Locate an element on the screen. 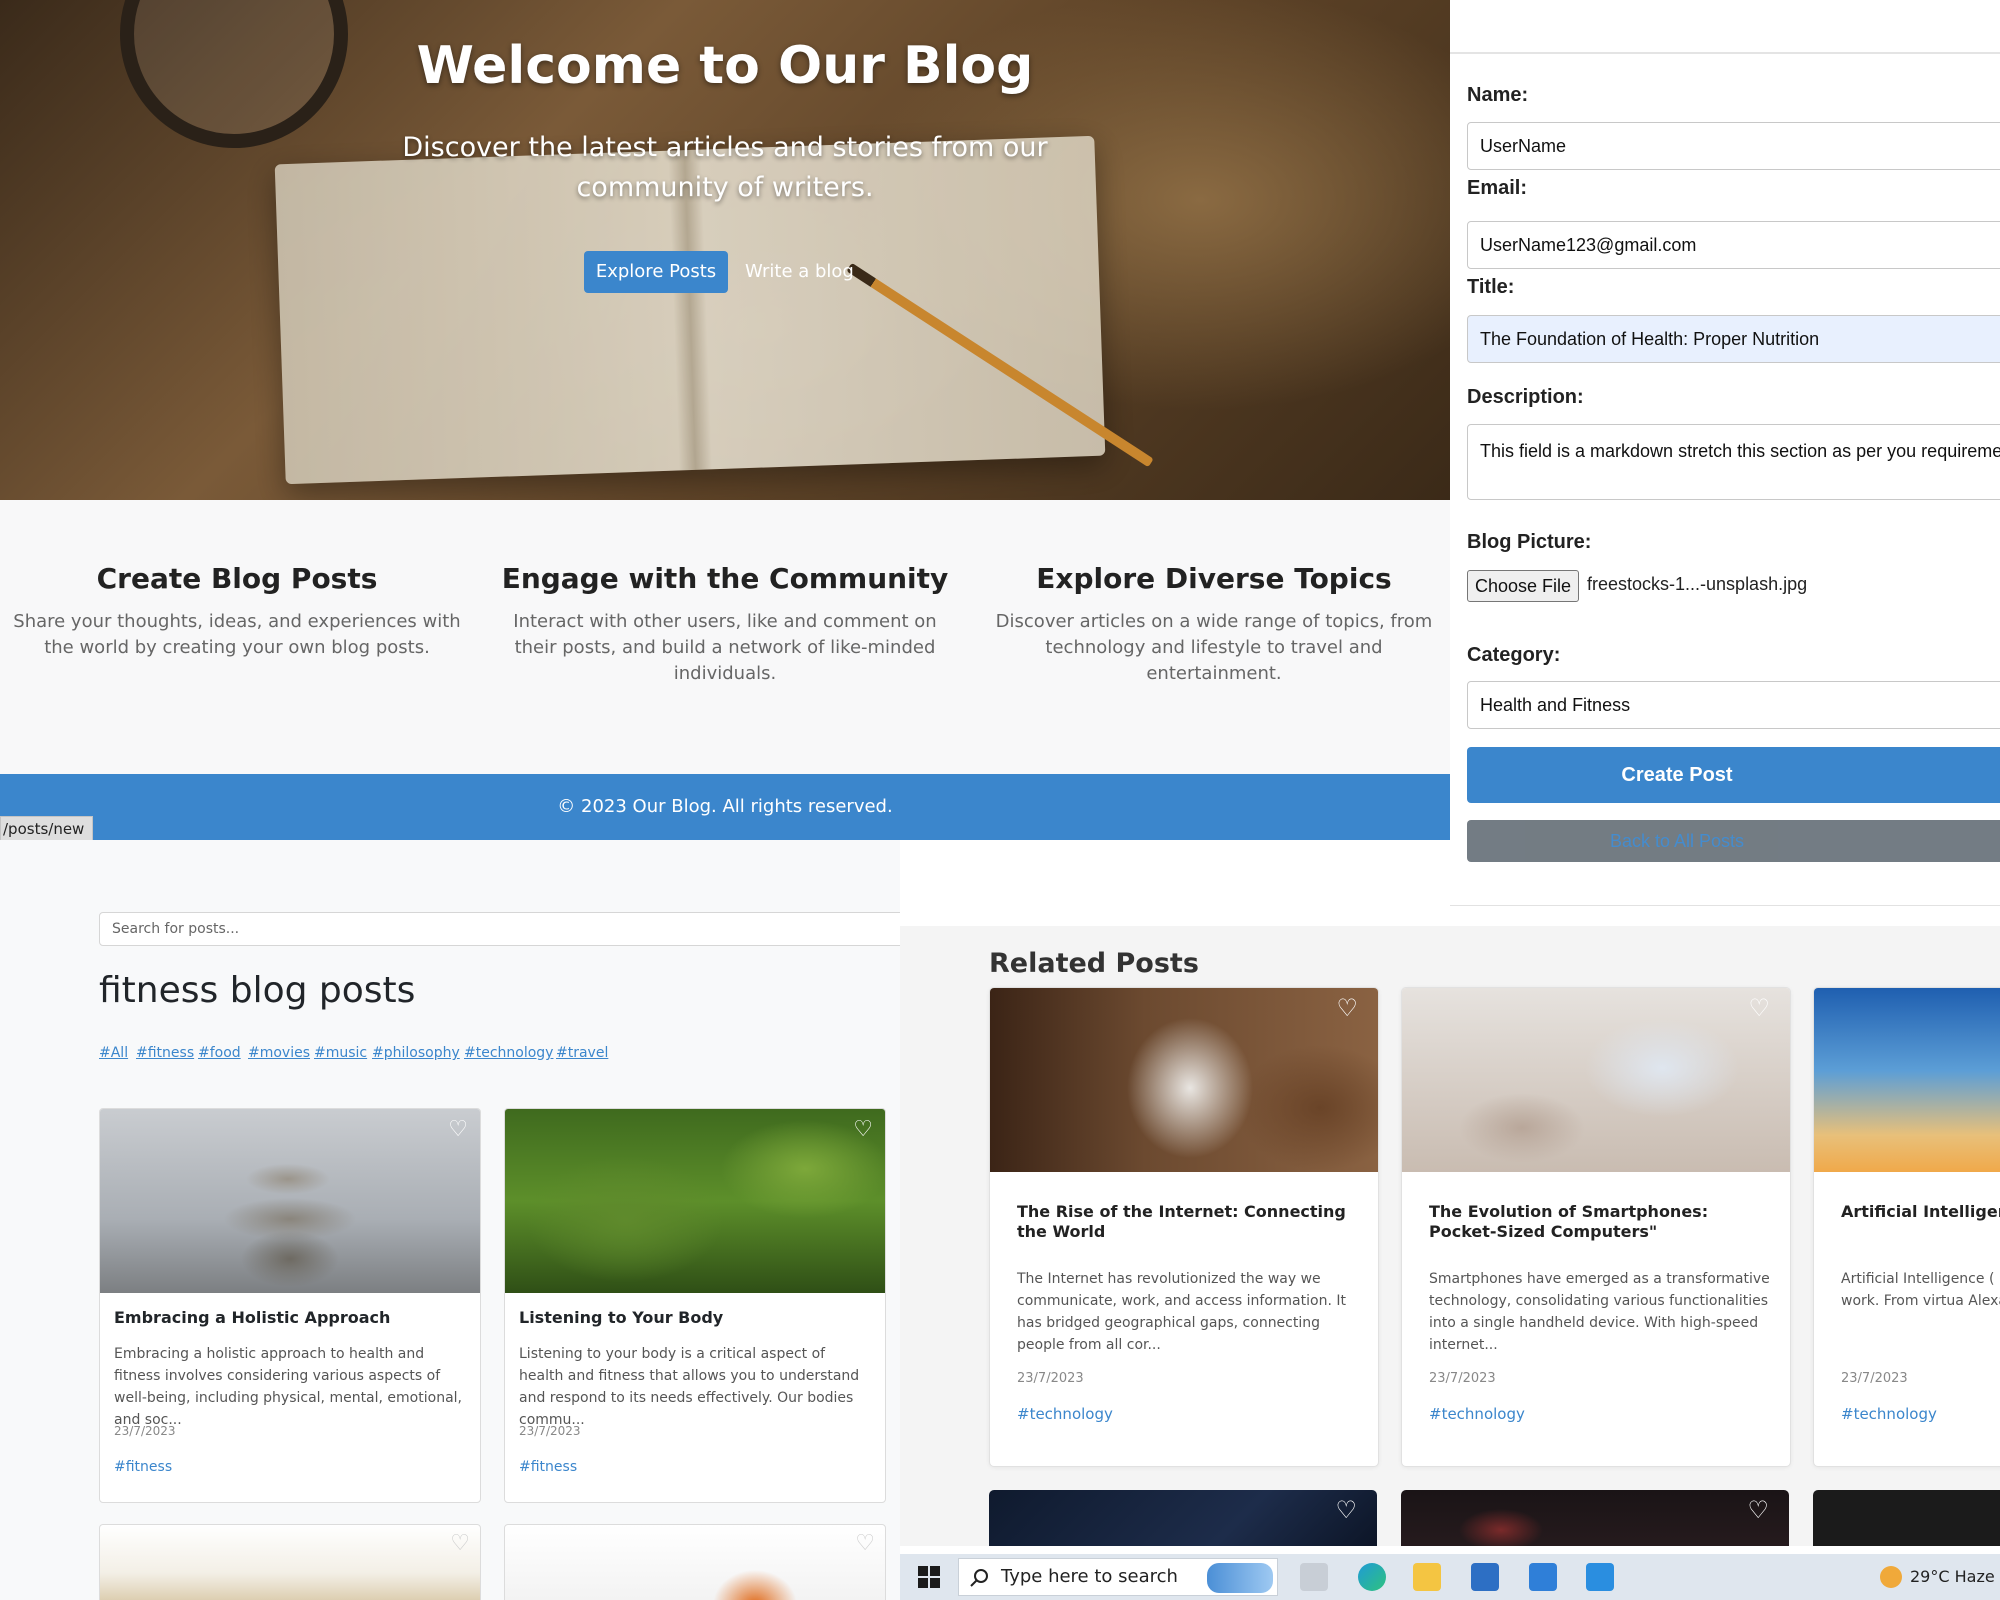 This screenshot has height=1600, width=2000. tag-music-link: #music is located at coordinates (340, 1053).